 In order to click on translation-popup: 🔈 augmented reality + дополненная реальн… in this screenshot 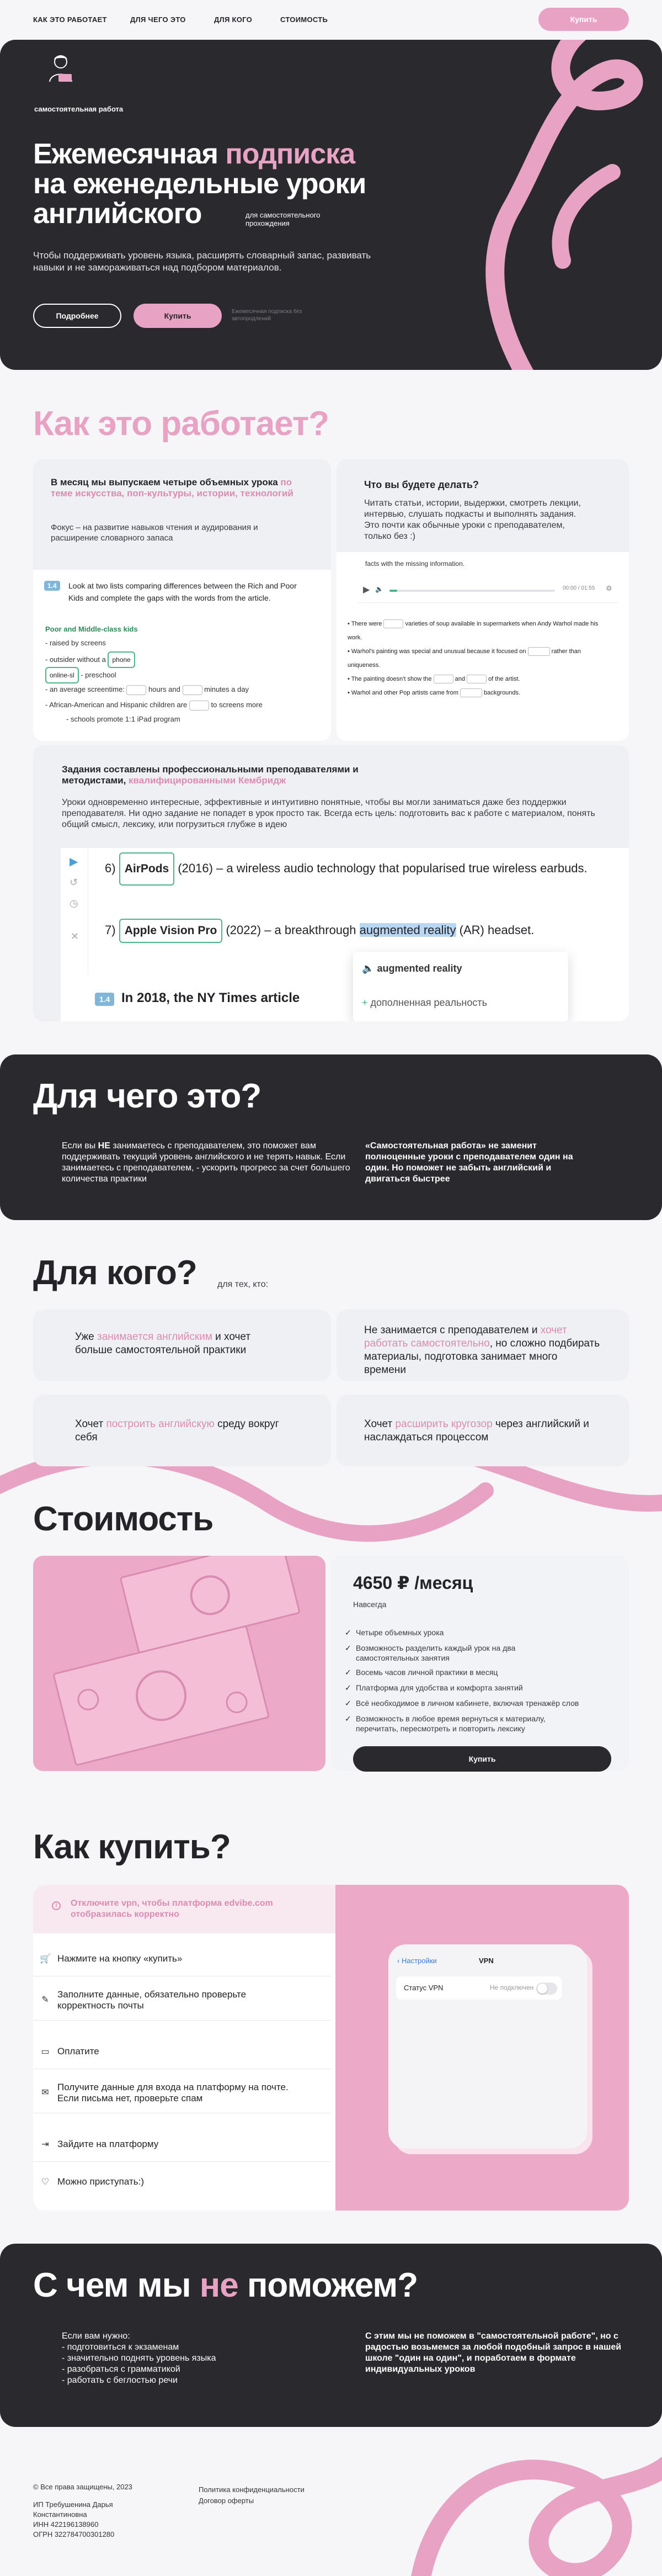, I will do `click(460, 986)`.